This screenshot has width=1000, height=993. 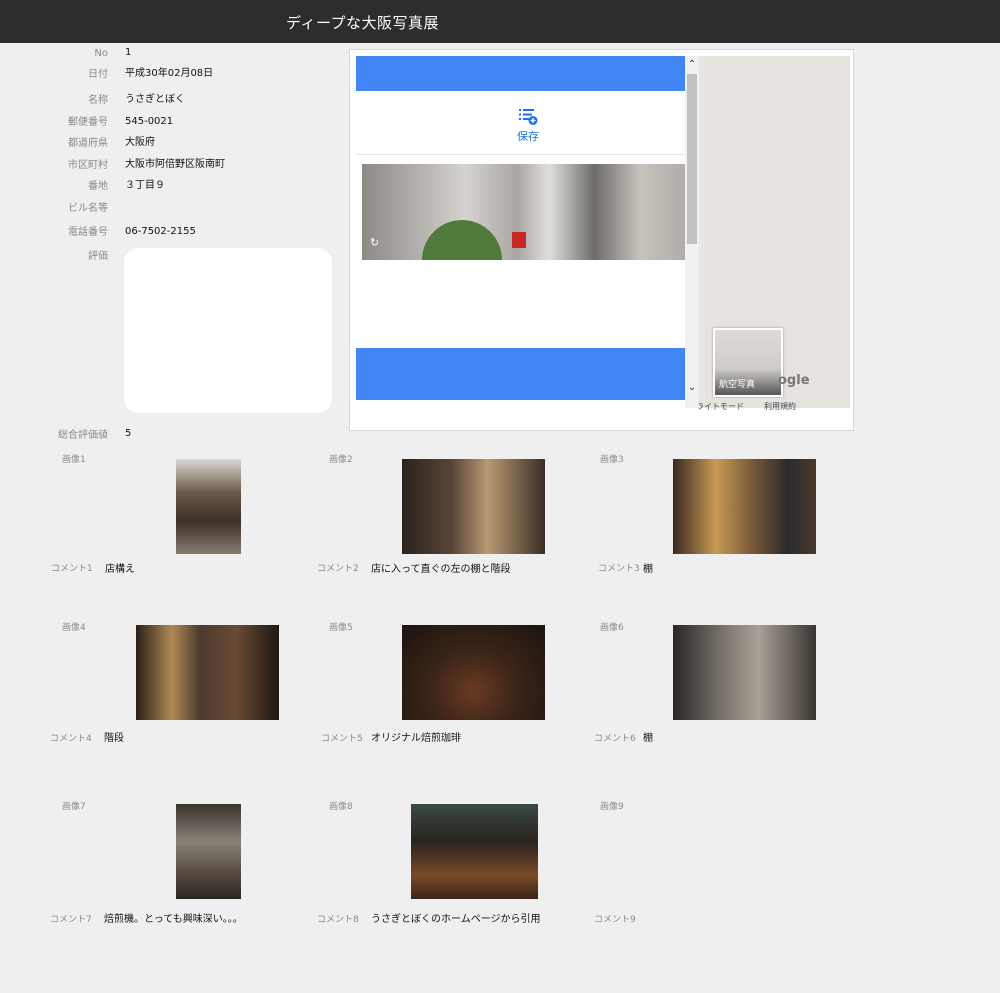 I want to click on aerial-view-label: 航空写真, so click(x=737, y=385).